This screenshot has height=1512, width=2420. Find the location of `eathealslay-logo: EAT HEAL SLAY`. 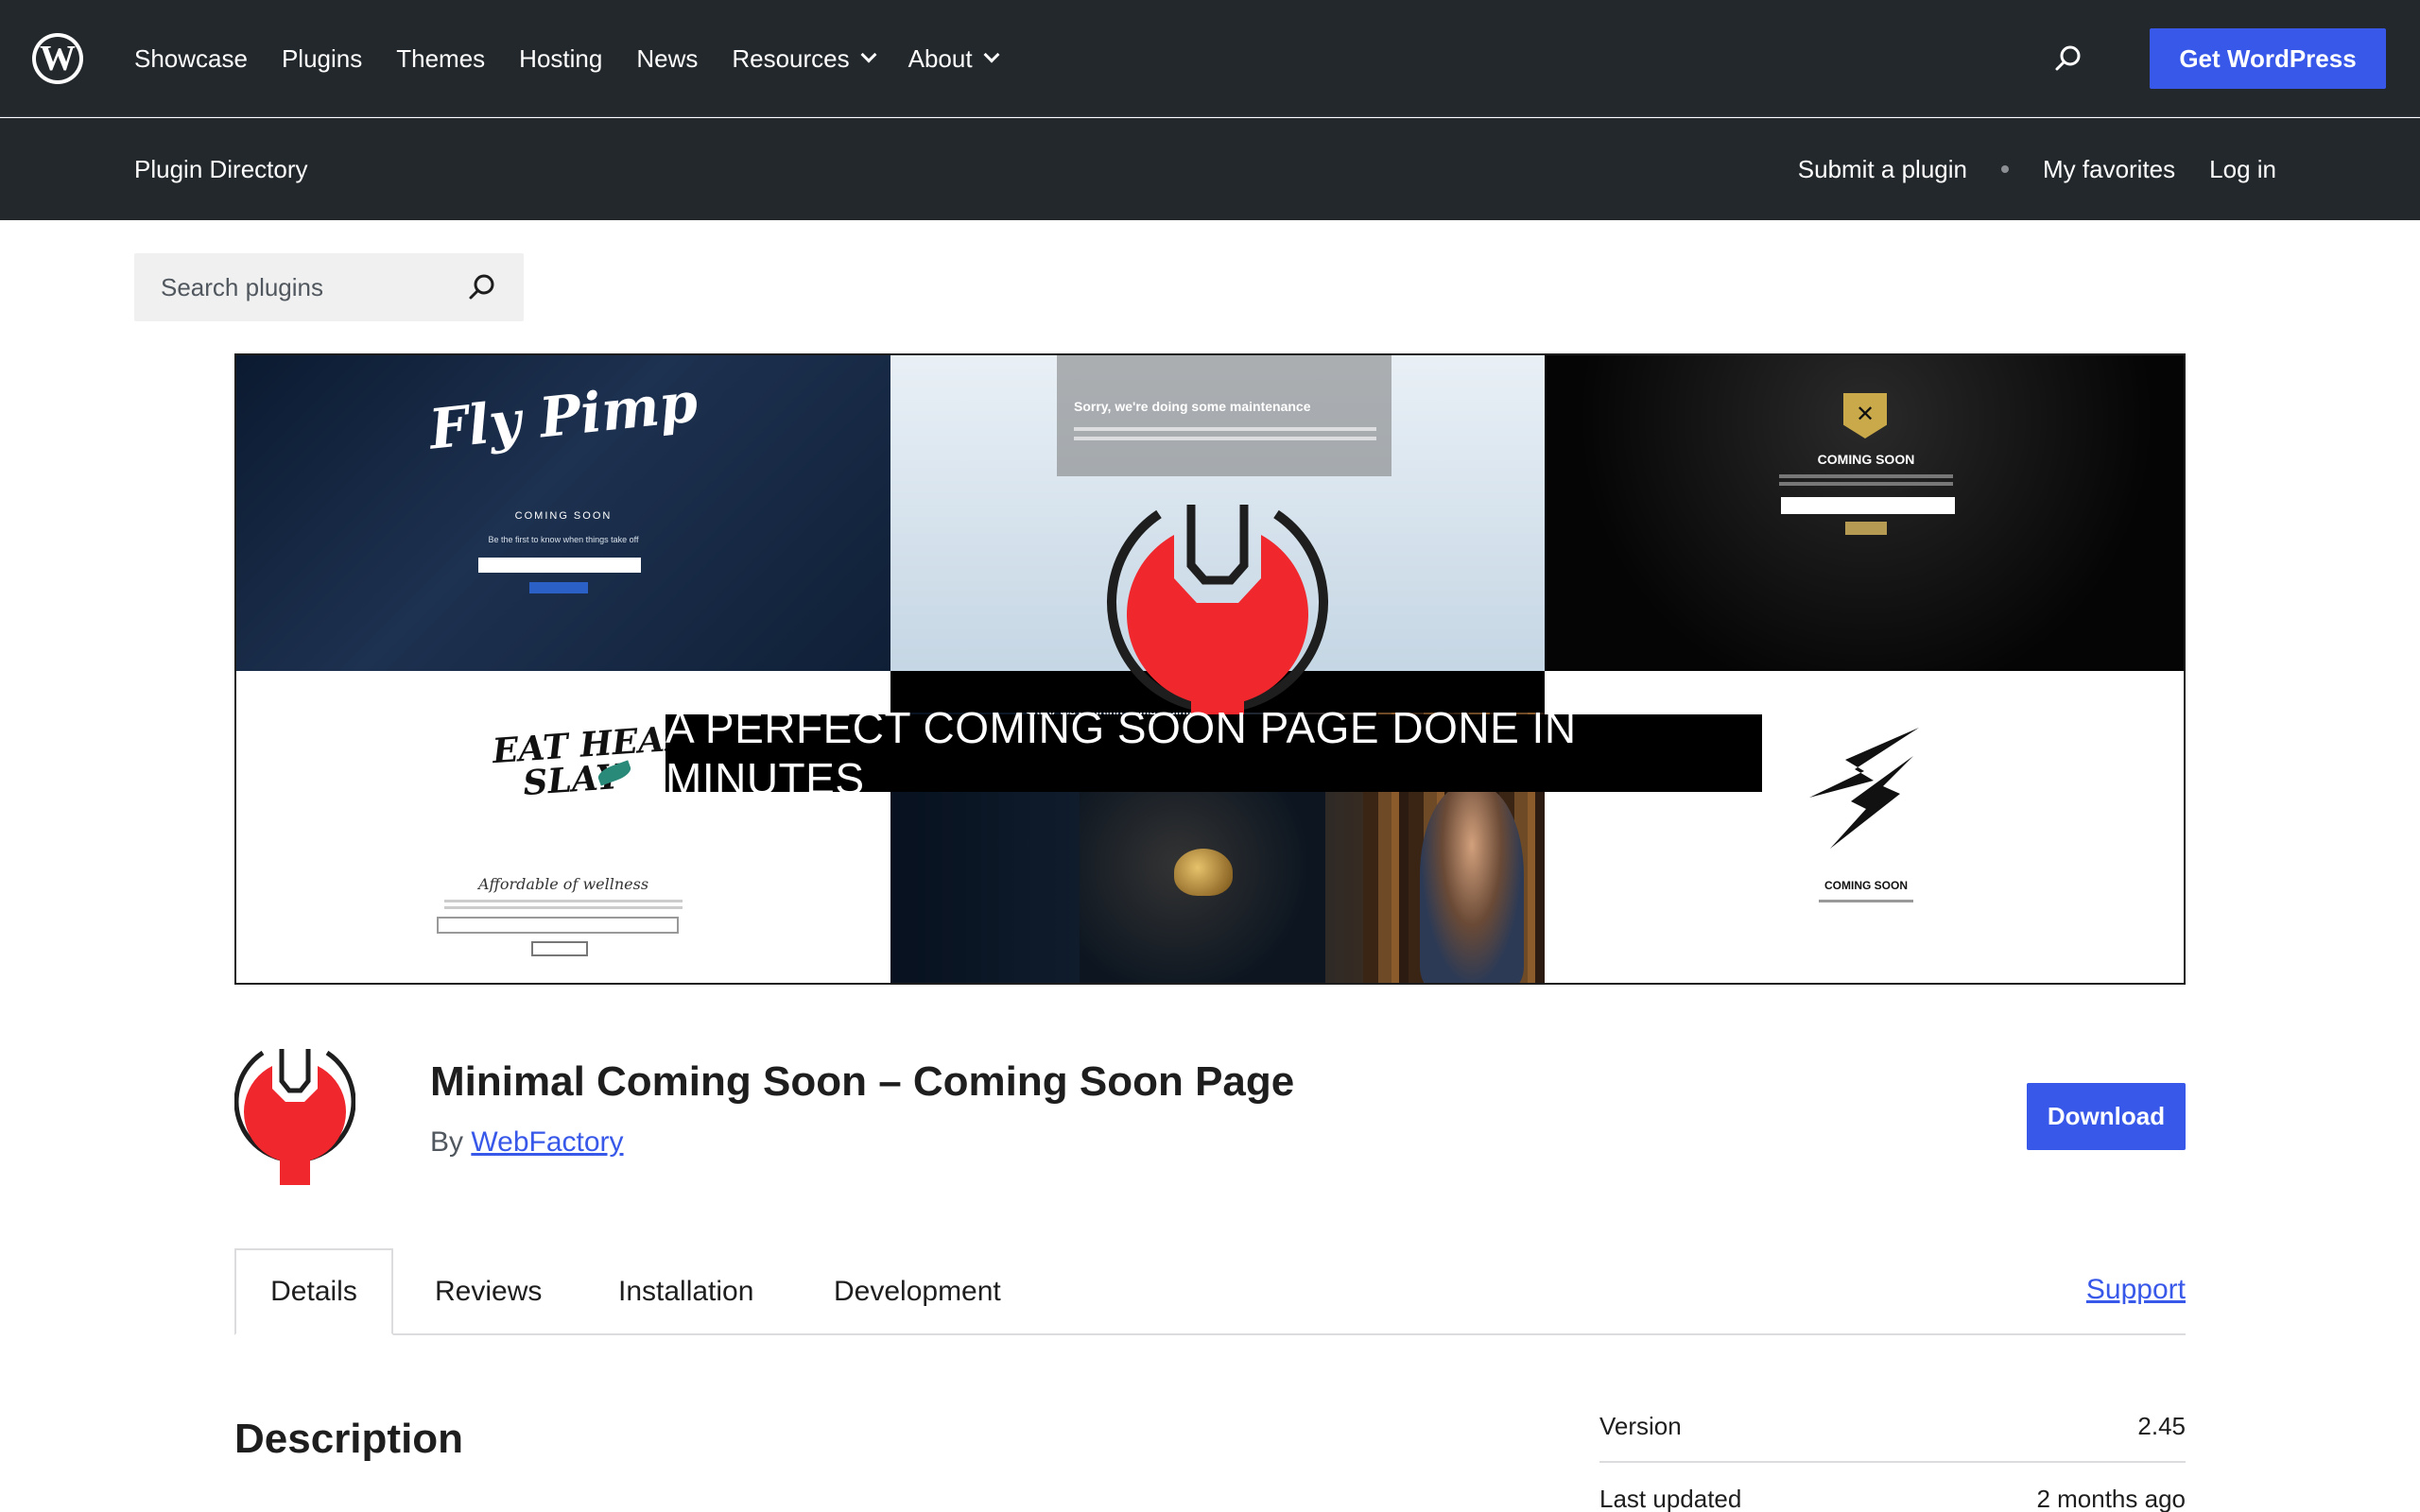

eathealslay-logo: EAT HEAL SLAY is located at coordinates (592, 760).